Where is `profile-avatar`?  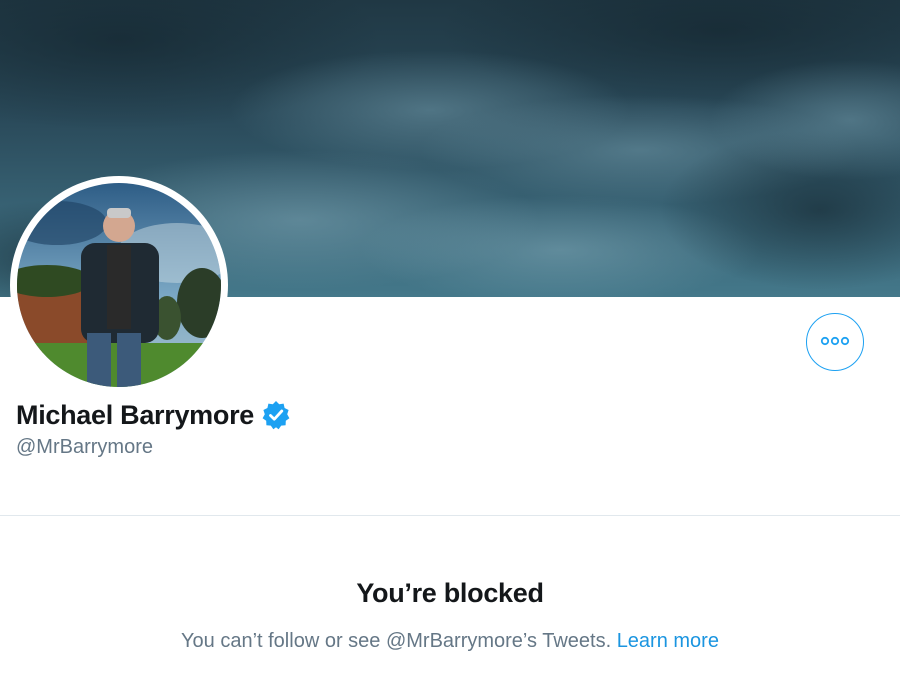 profile-avatar is located at coordinates (119, 285).